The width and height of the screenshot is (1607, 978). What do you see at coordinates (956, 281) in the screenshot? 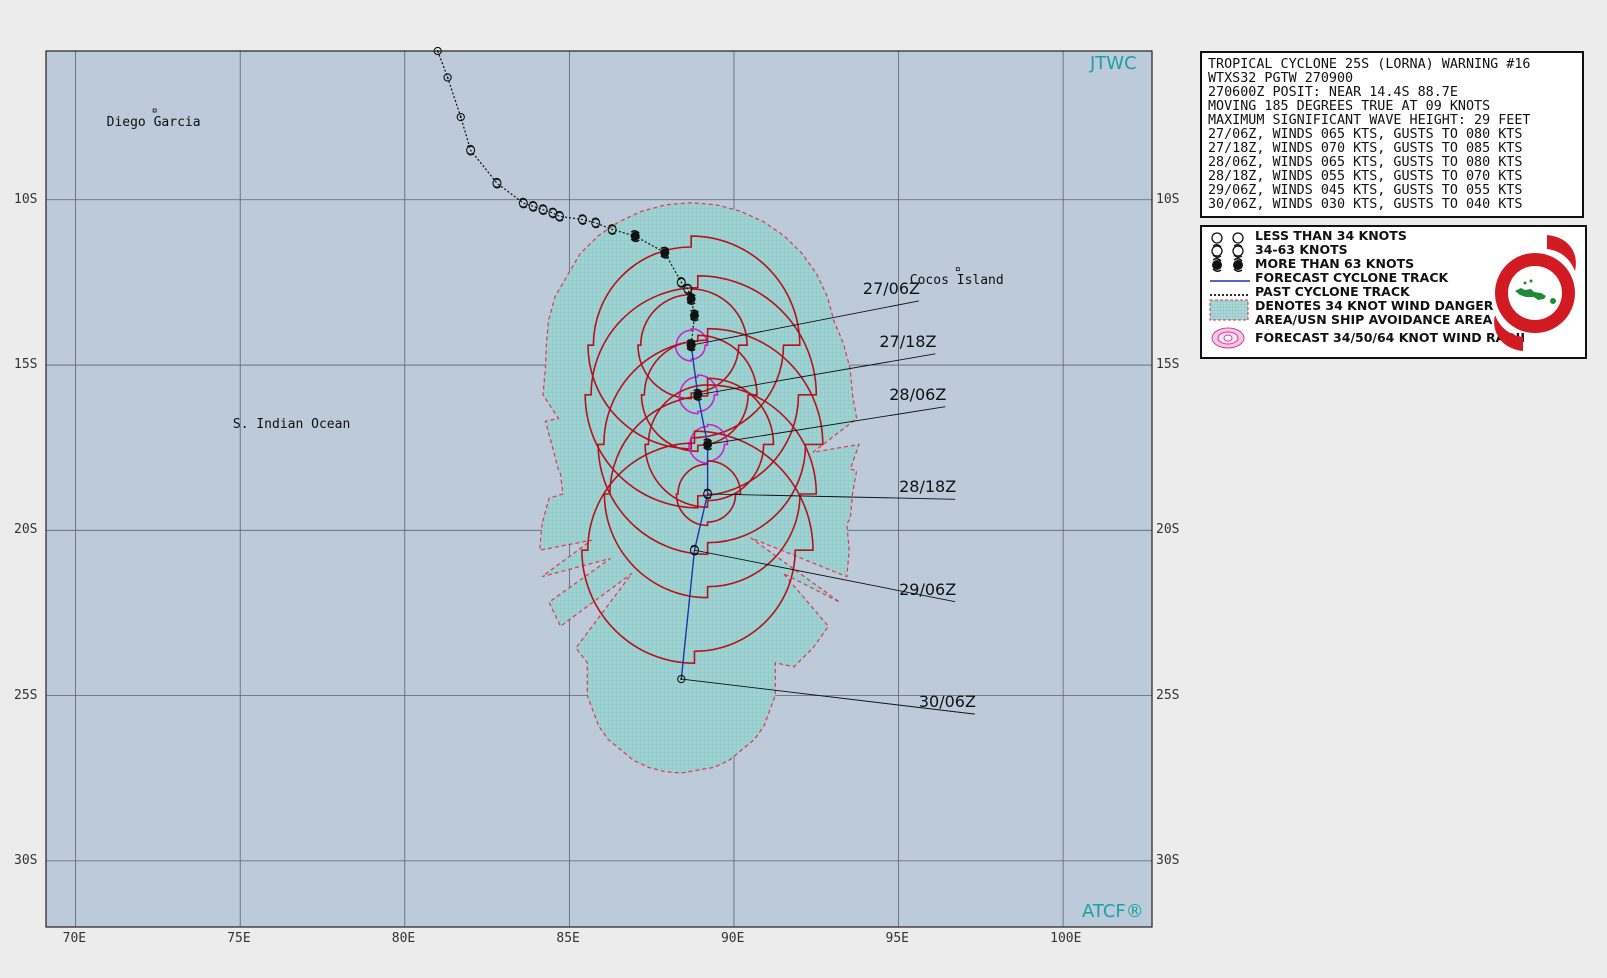
I see `place-label: Cocos Island` at bounding box center [956, 281].